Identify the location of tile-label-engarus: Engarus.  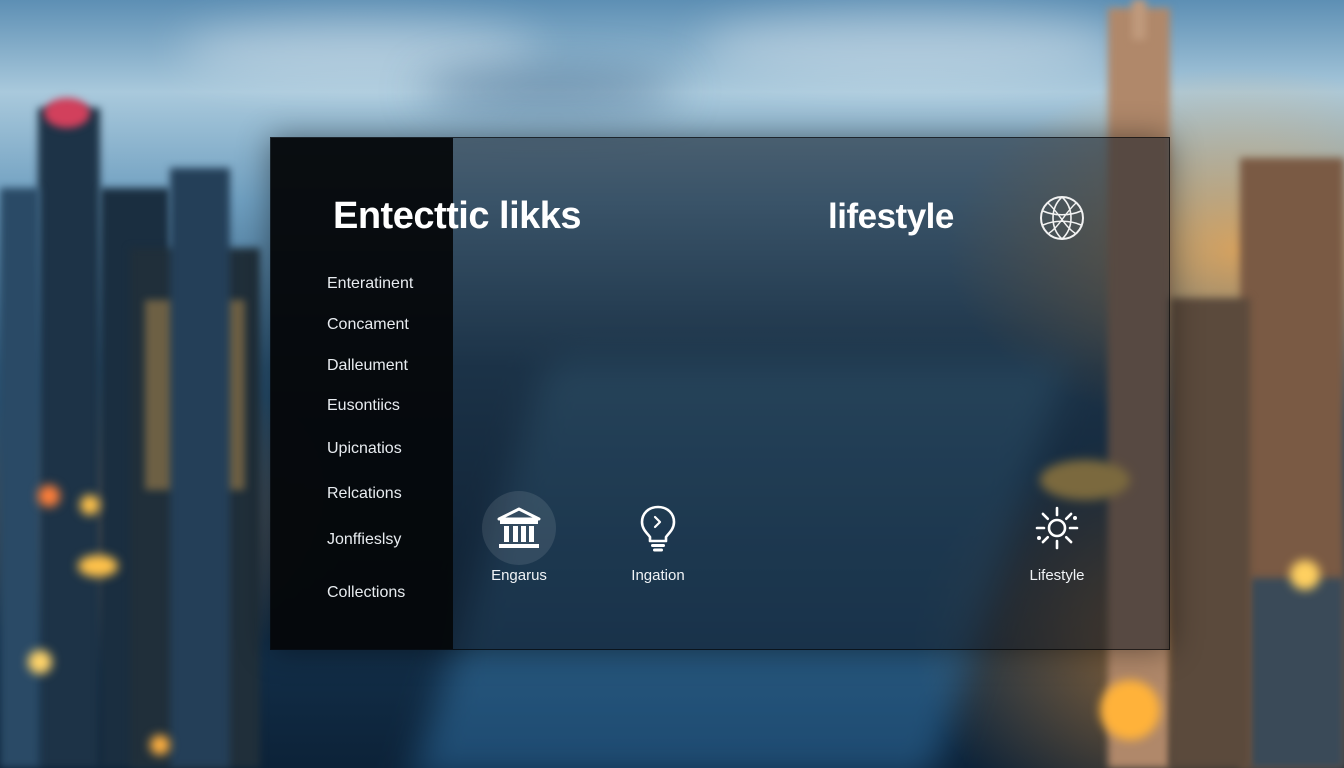
(519, 575).